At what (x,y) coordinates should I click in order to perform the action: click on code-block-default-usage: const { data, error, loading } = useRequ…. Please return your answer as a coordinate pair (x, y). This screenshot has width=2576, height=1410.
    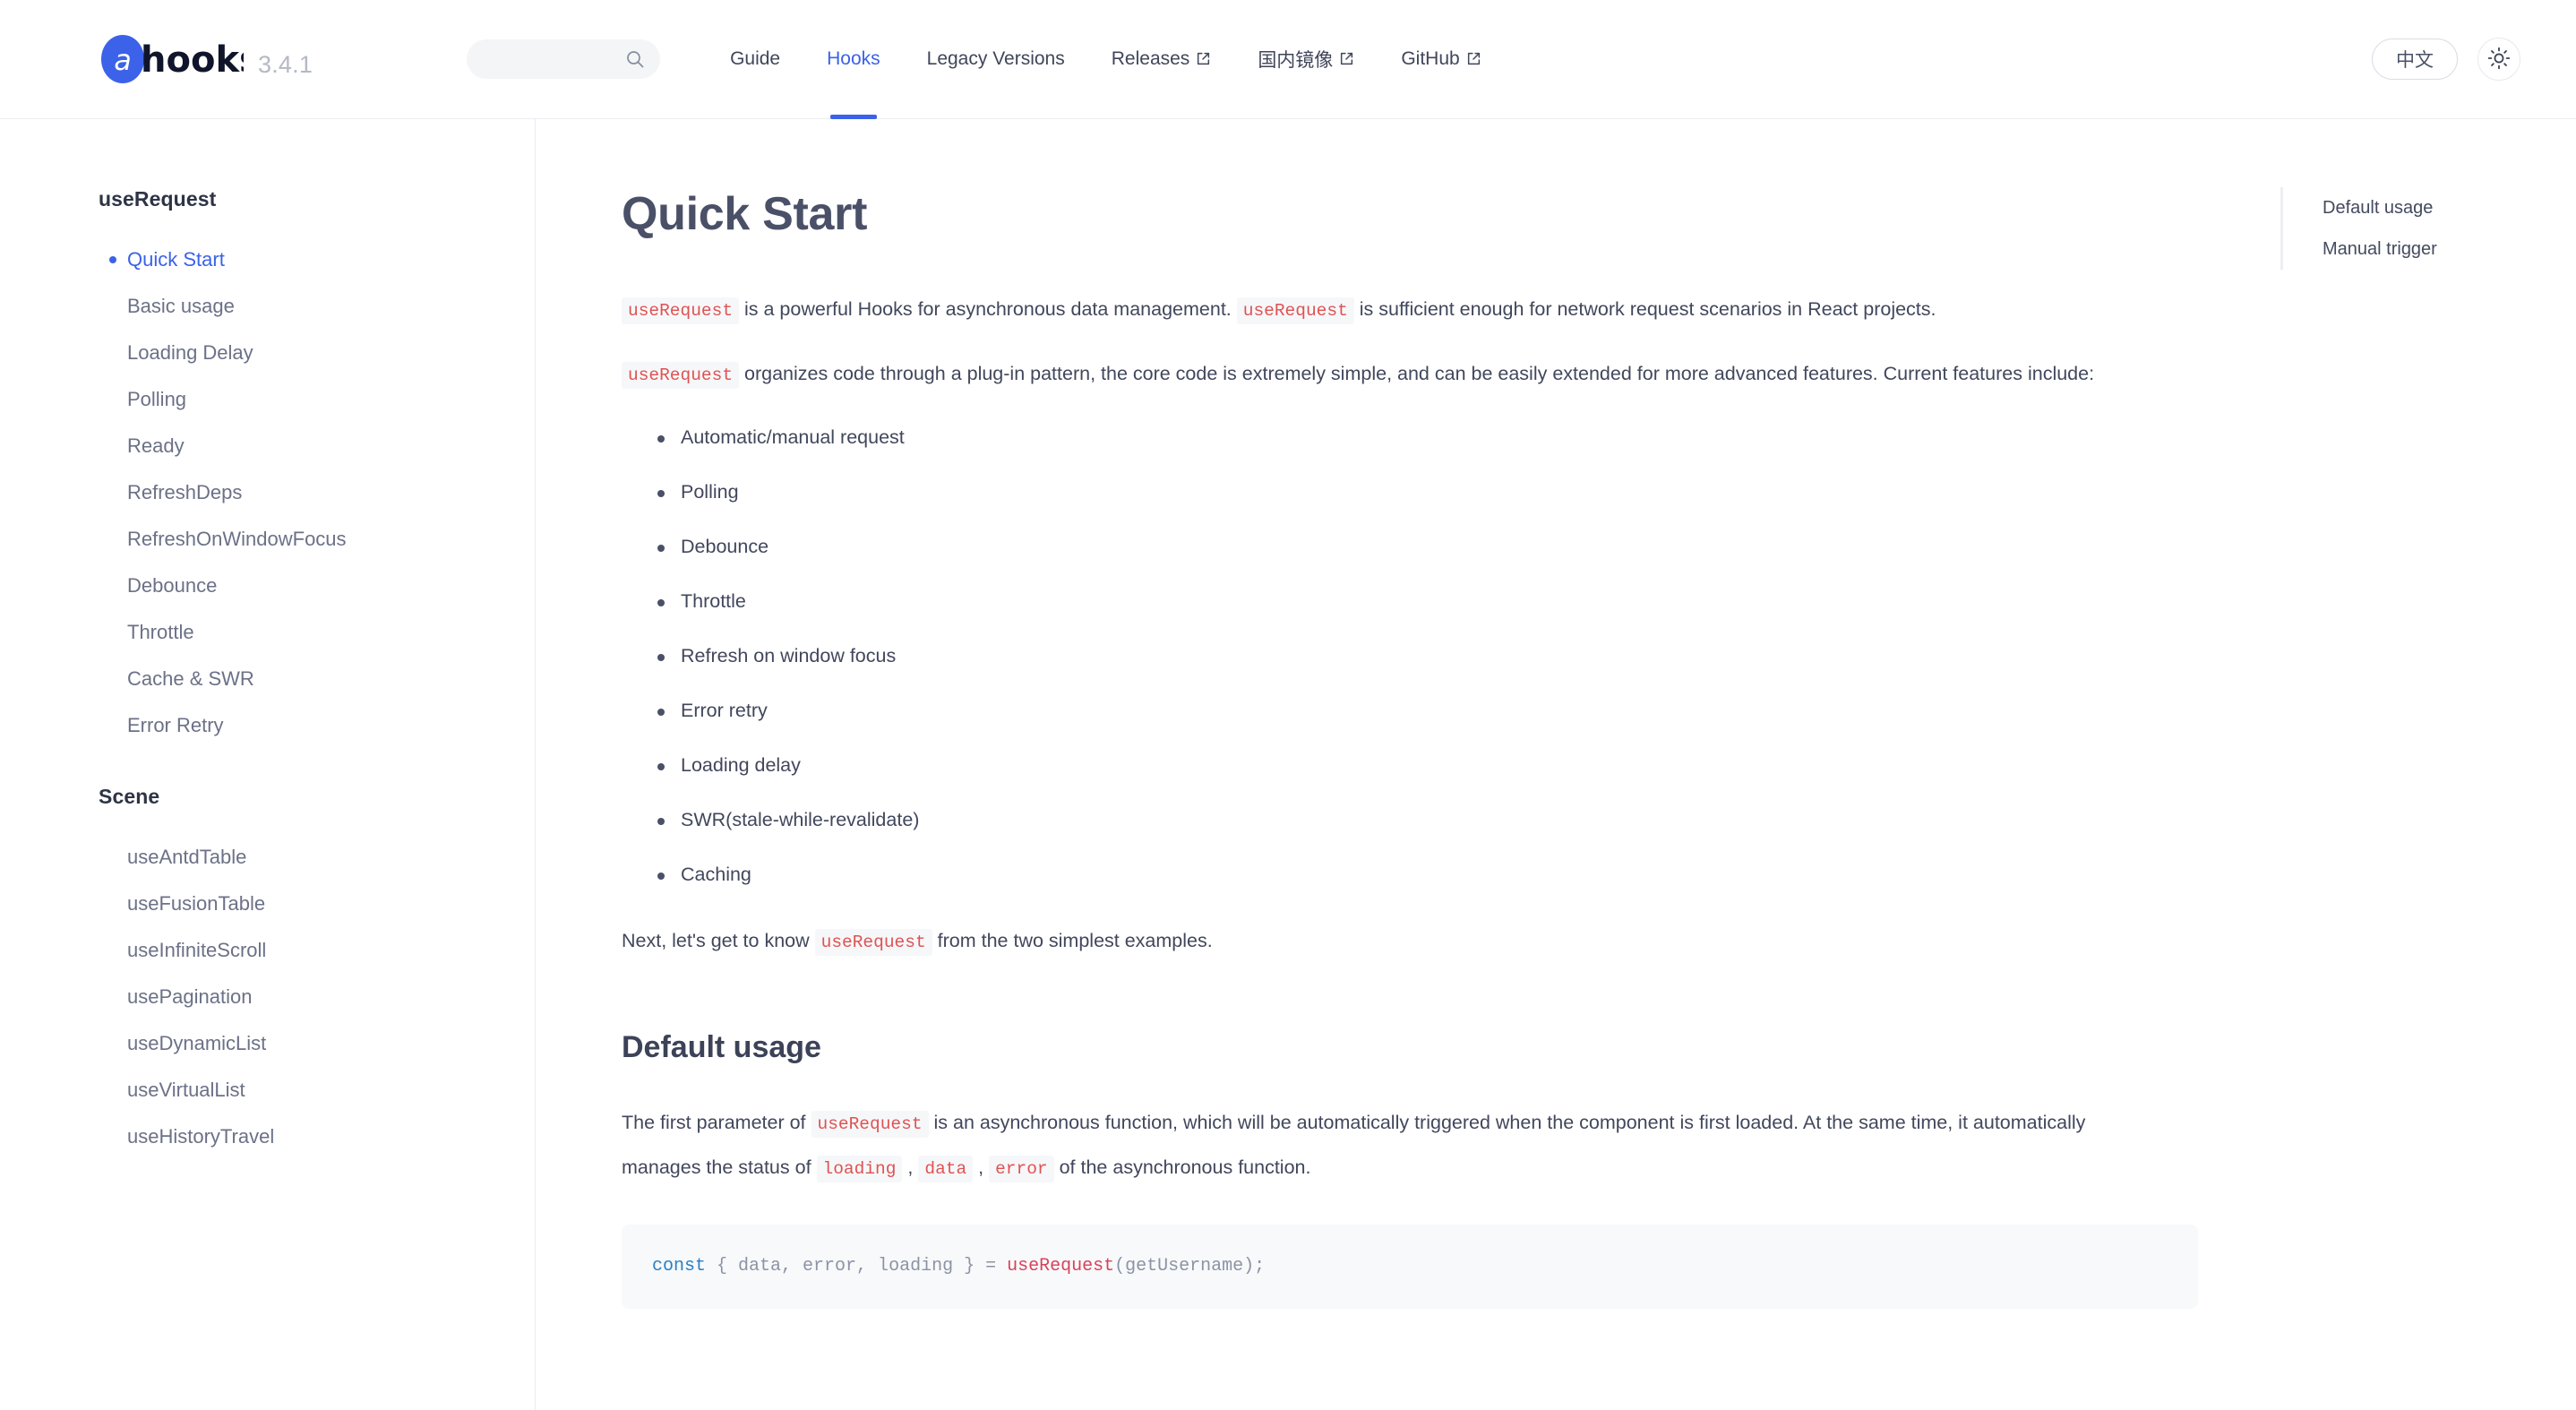
    Looking at the image, I should click on (1410, 1267).